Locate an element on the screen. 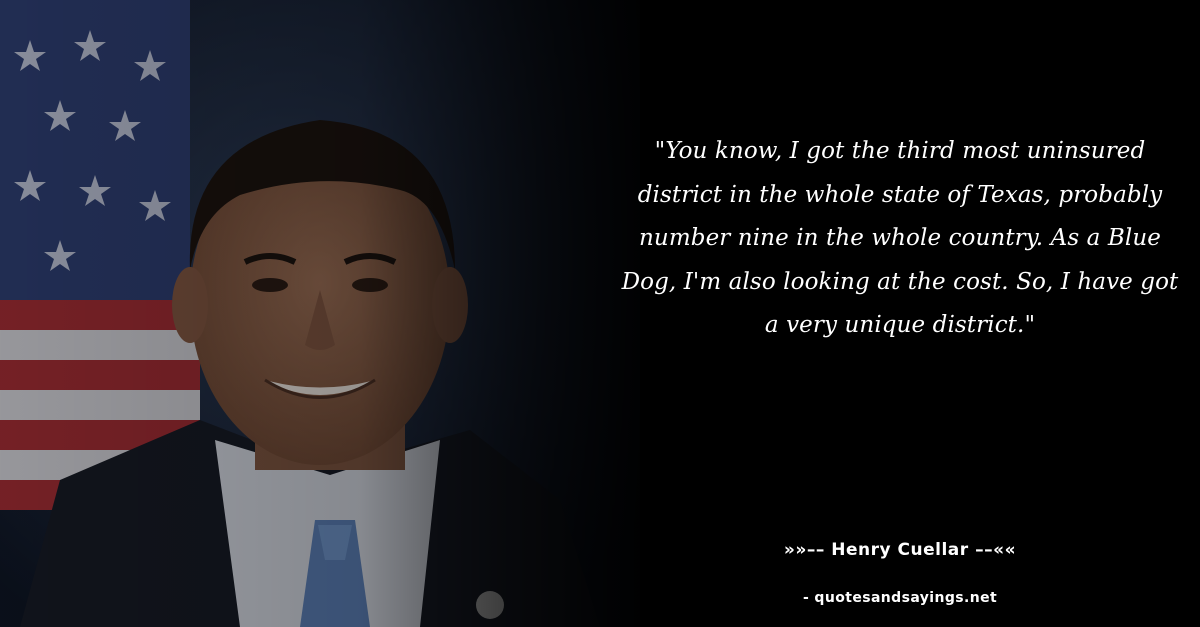  quote-author: »»–– Henry Cuellar ––«« is located at coordinates (900, 550).